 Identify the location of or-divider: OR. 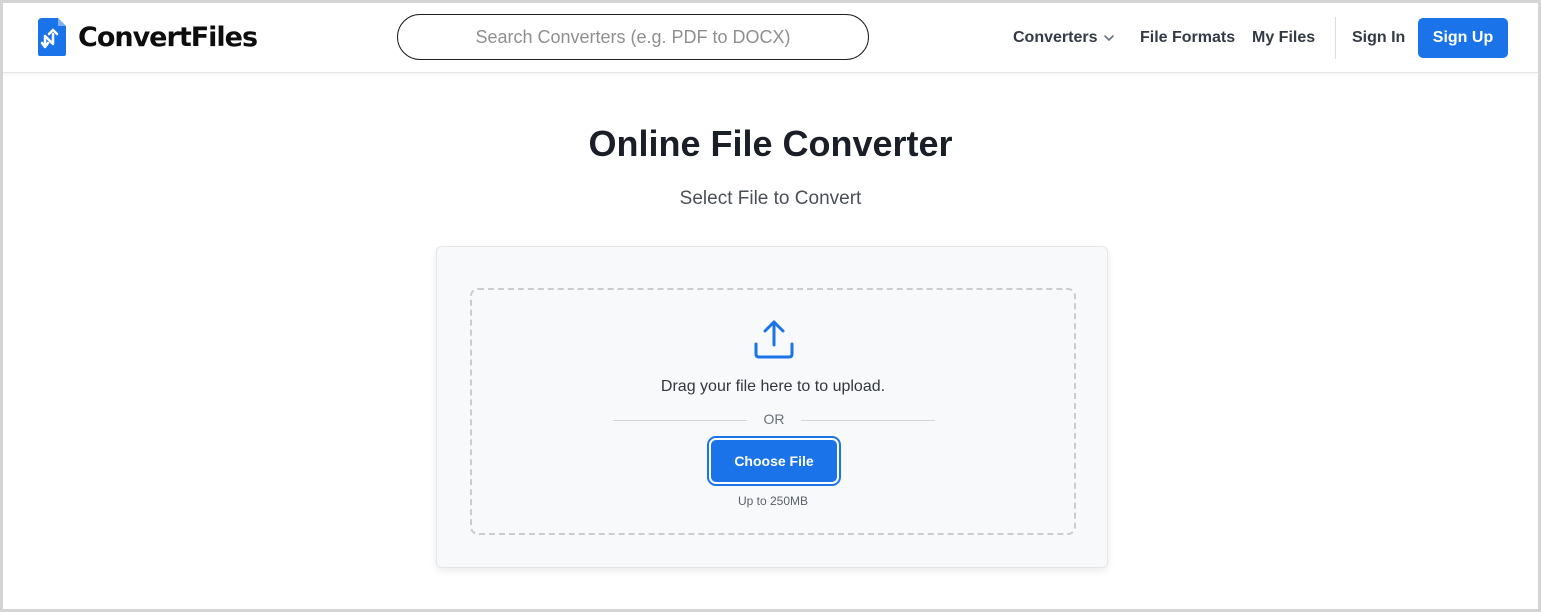
(774, 420).